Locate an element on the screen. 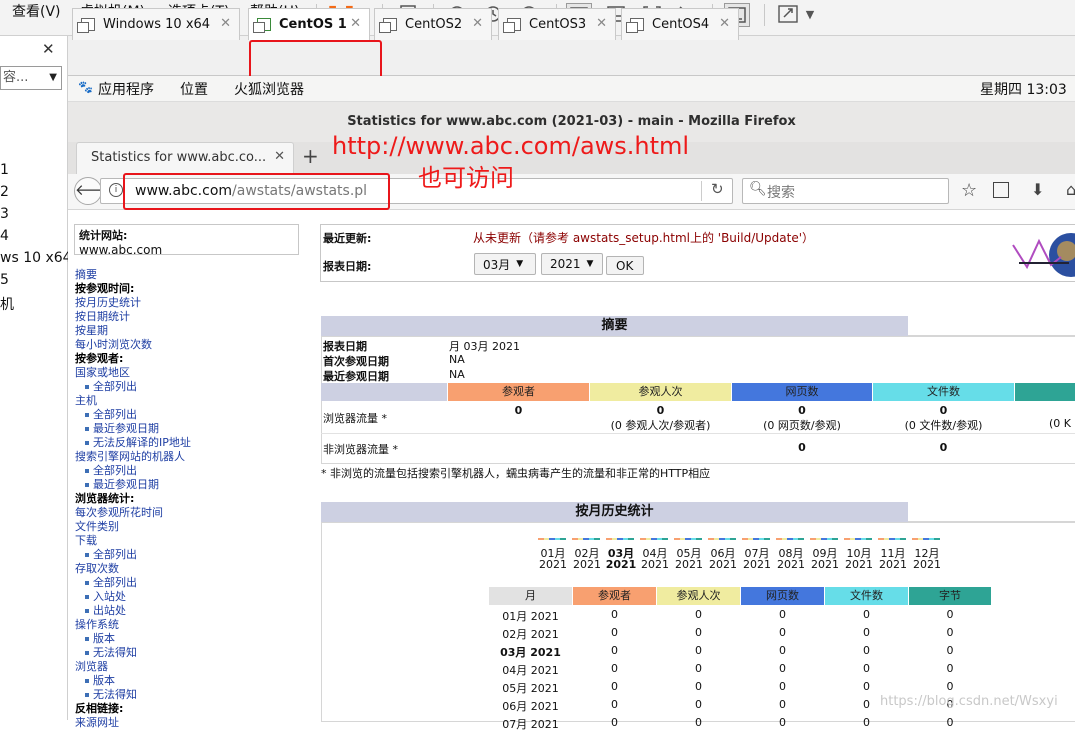  summary-row-value: NA is located at coordinates (457, 359).